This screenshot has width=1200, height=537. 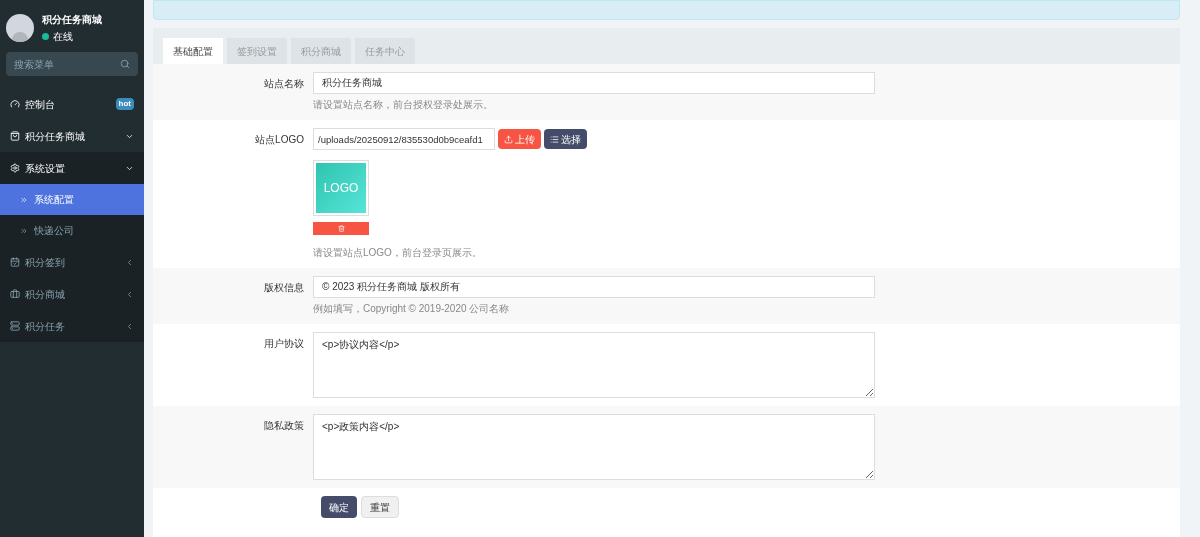 What do you see at coordinates (72, 64) in the screenshot?
I see `search-field: 搜索菜单` at bounding box center [72, 64].